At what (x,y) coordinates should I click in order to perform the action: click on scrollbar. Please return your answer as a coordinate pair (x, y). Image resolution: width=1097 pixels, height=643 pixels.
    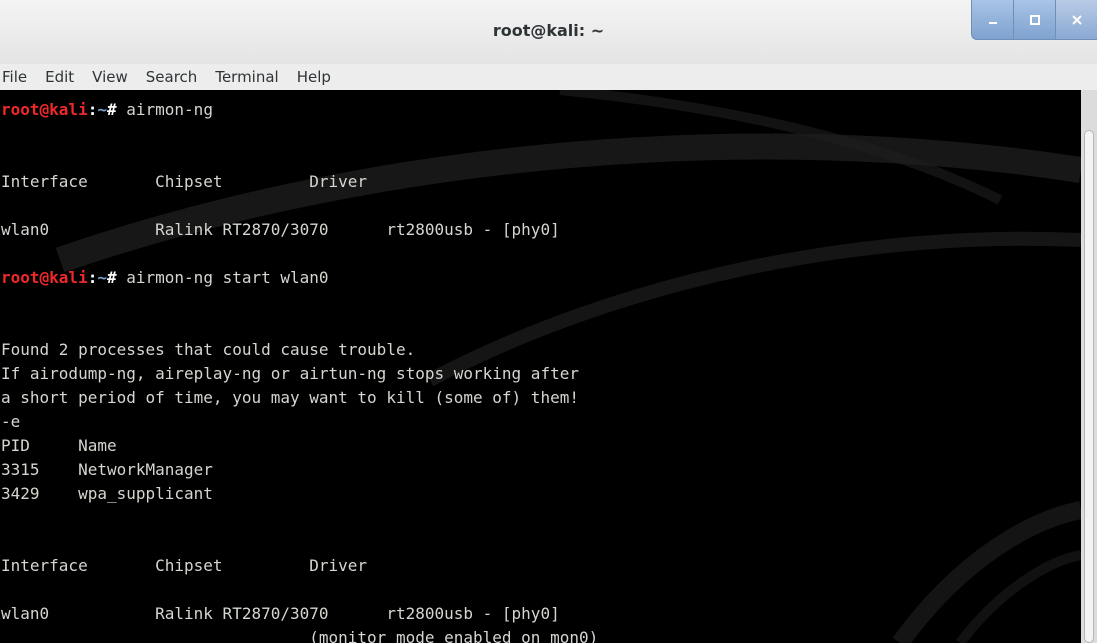
    Looking at the image, I should click on (1089, 366).